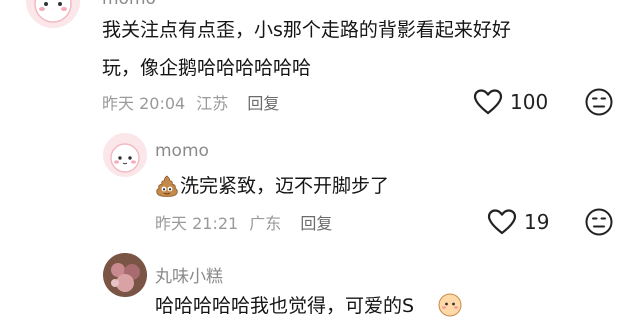 The width and height of the screenshot is (640, 322). I want to click on reply-text: 洗完紧致，迈不开脚步了, so click(285, 186).